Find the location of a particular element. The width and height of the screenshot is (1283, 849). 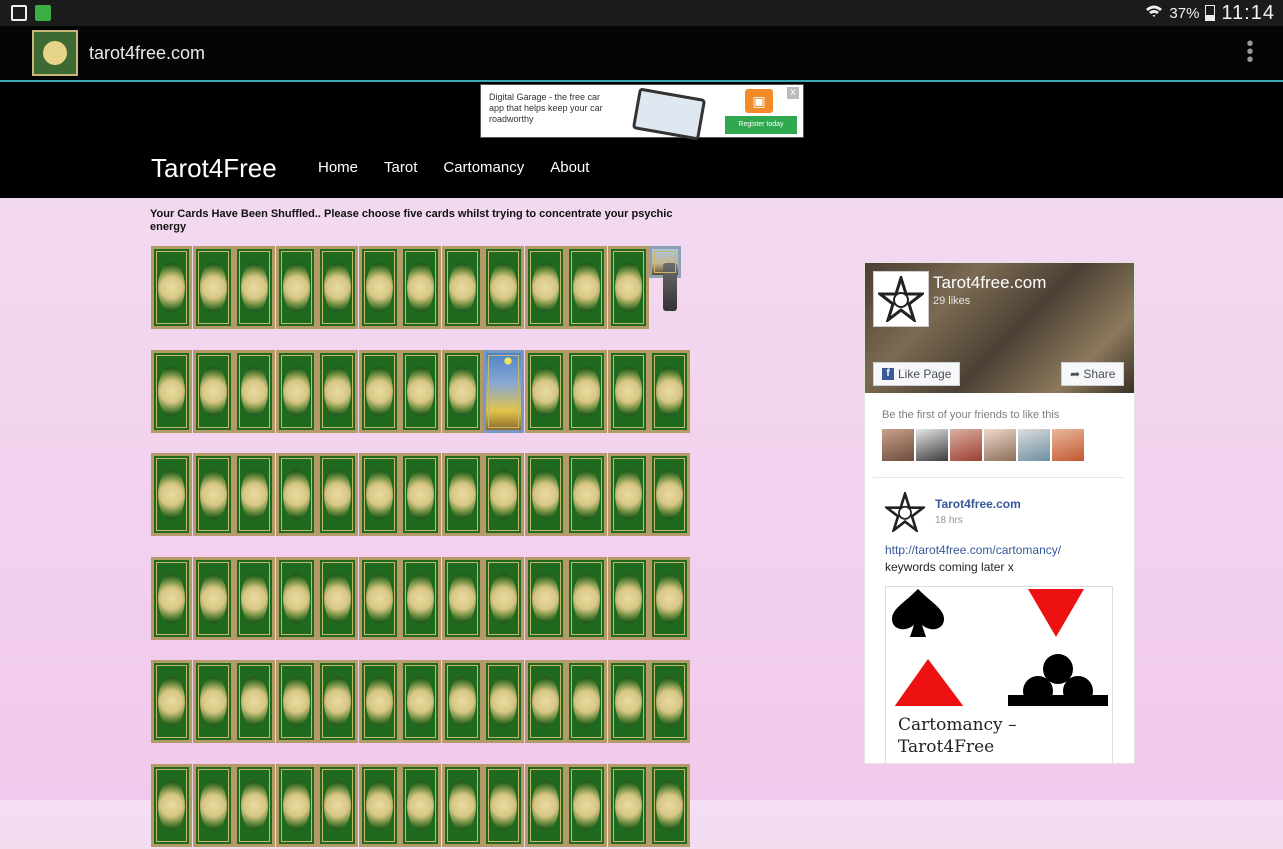

nav-cartomancy: Cartomancy is located at coordinates (483, 167).